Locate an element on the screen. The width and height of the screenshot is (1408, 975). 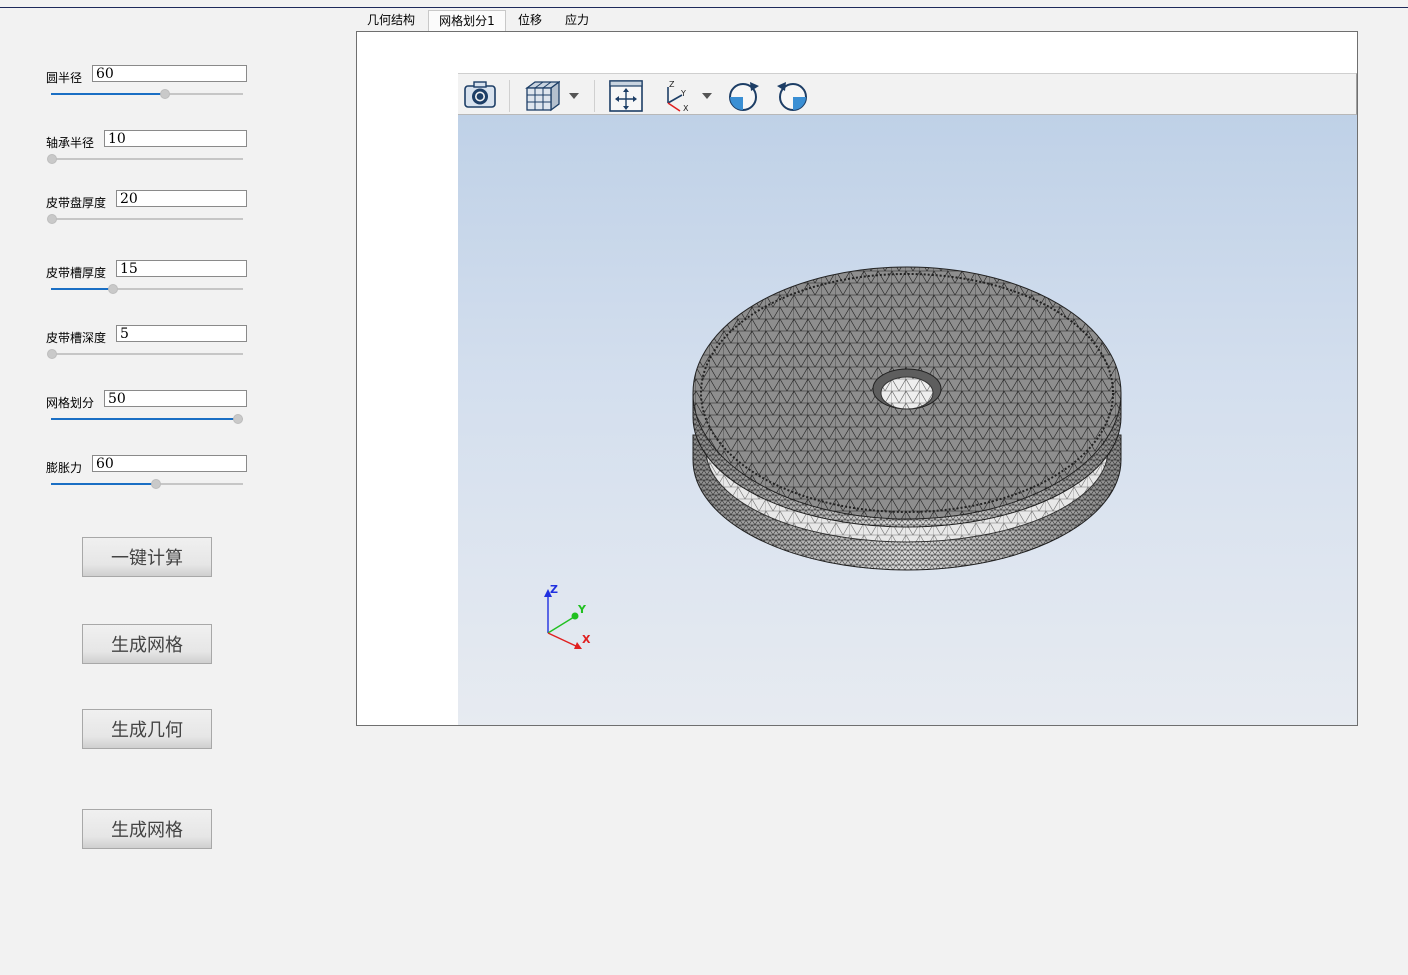
tab-mesh: 网格划分1 is located at coordinates (467, 21).